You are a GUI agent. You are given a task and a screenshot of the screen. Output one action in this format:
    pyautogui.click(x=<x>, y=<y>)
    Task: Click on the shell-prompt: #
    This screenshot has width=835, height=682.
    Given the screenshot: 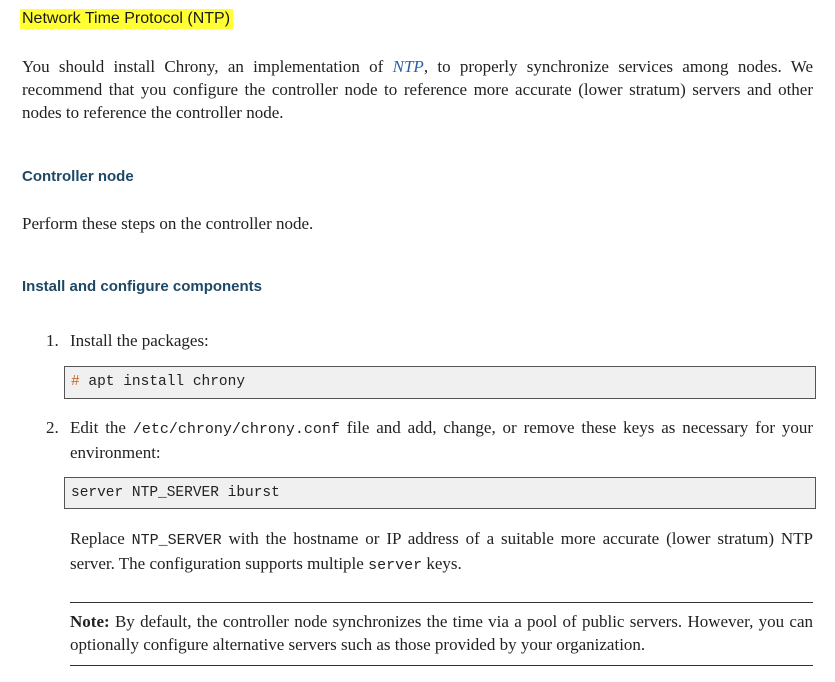 What is the action you would take?
    pyautogui.click(x=75, y=382)
    